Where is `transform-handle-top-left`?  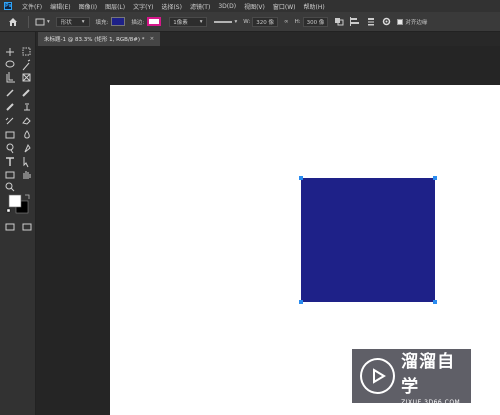 transform-handle-top-left is located at coordinates (301, 178).